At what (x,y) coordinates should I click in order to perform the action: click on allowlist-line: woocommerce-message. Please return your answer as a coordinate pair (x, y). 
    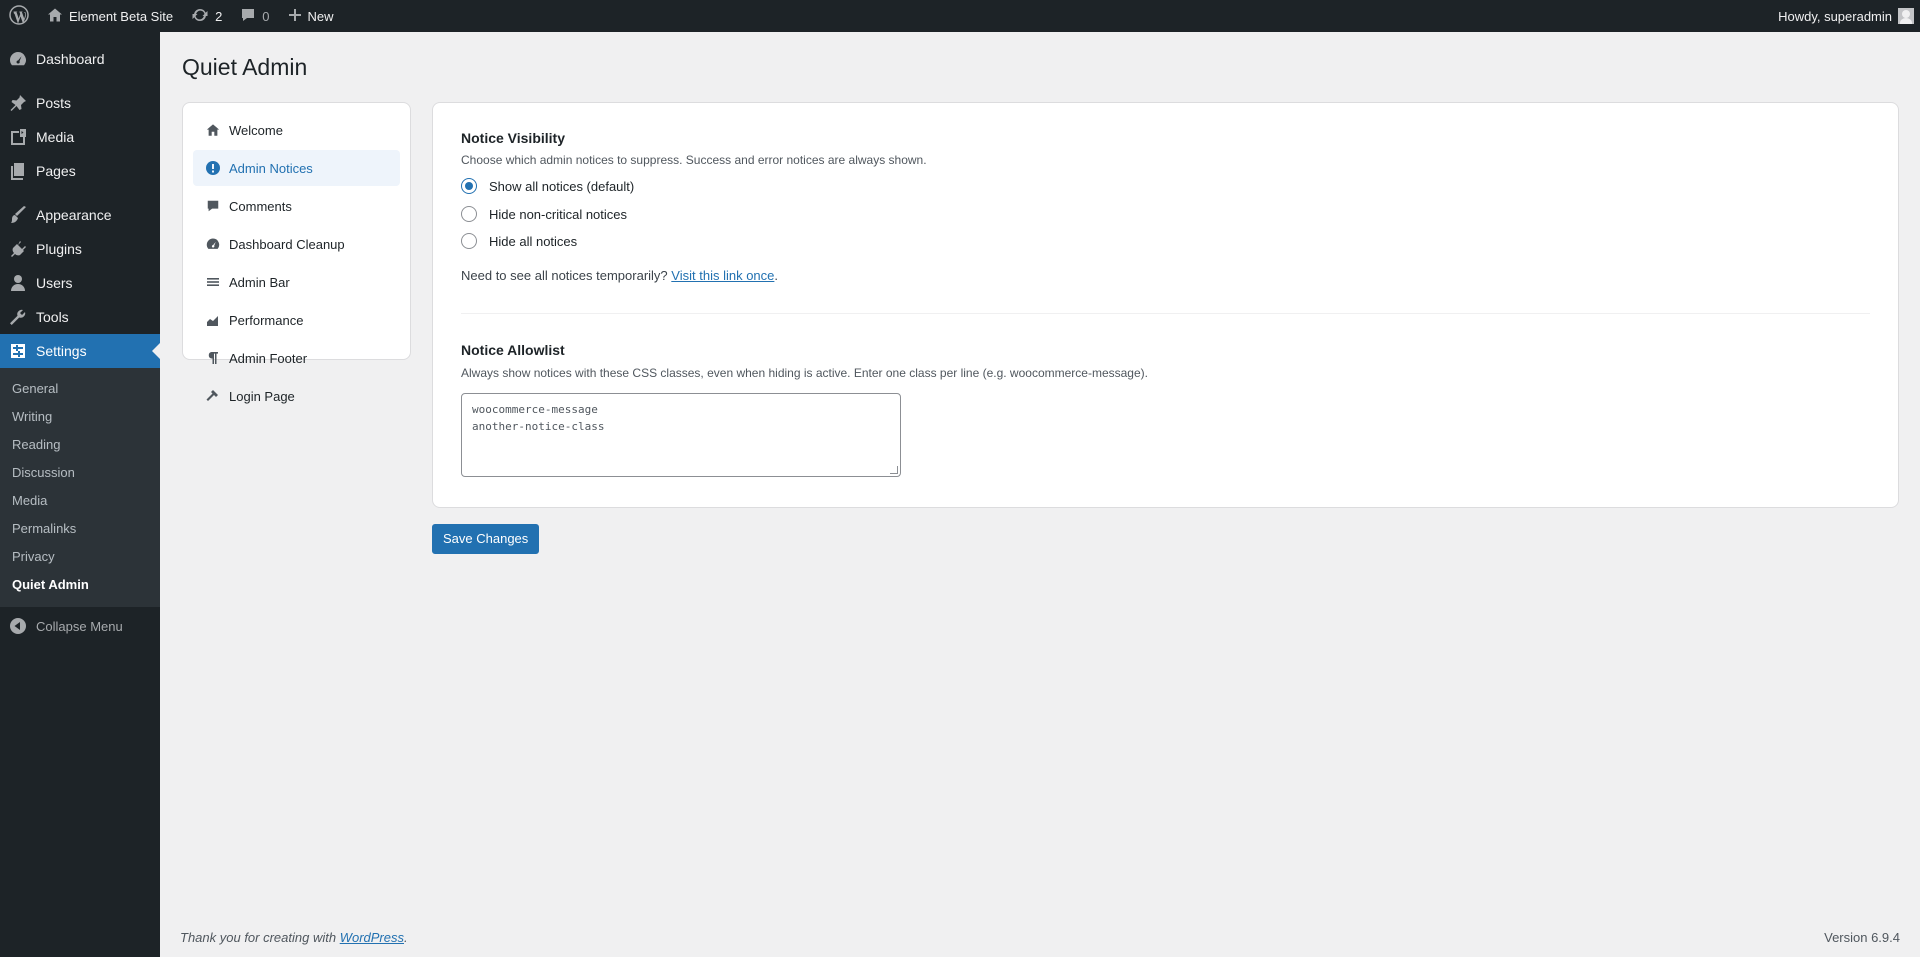
    Looking at the image, I should click on (535, 409).